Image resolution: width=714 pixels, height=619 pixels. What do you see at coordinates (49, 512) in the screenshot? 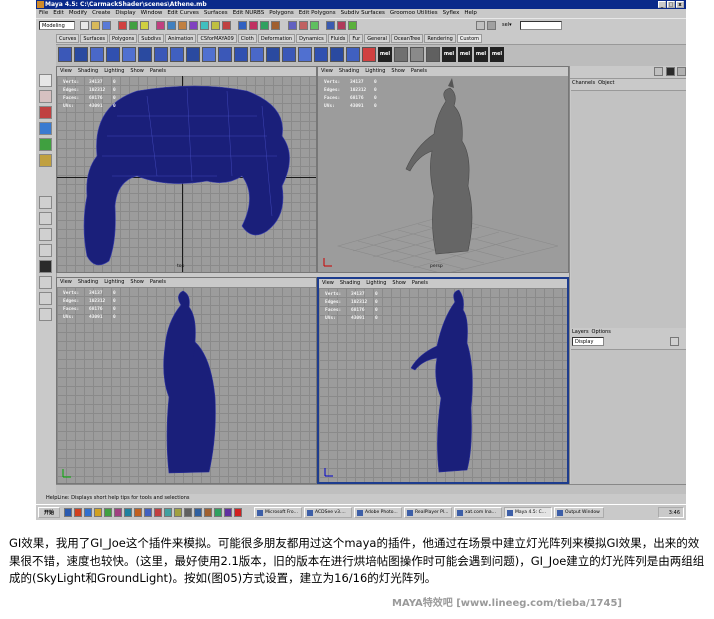
I see `start-button: 开始` at bounding box center [49, 512].